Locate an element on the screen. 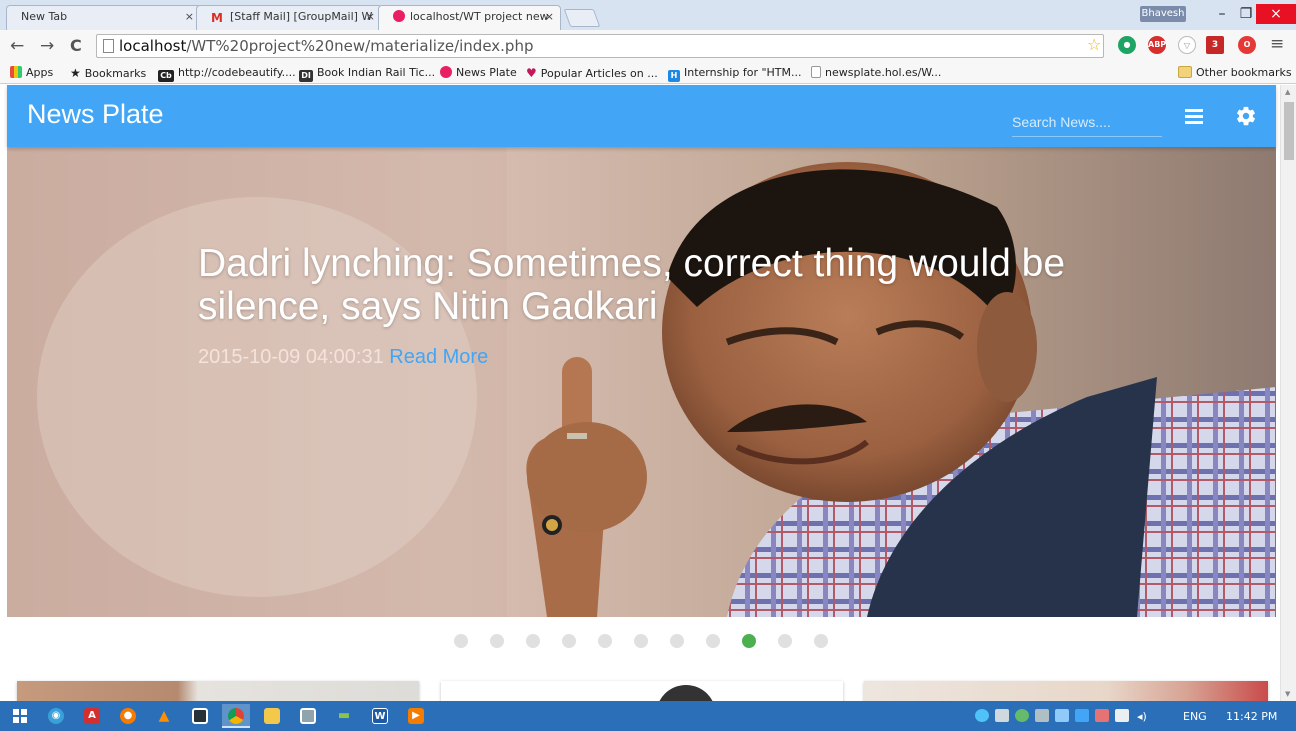 This screenshot has height=731, width=1296. menu-icon: ≡ is located at coordinates (1277, 44).